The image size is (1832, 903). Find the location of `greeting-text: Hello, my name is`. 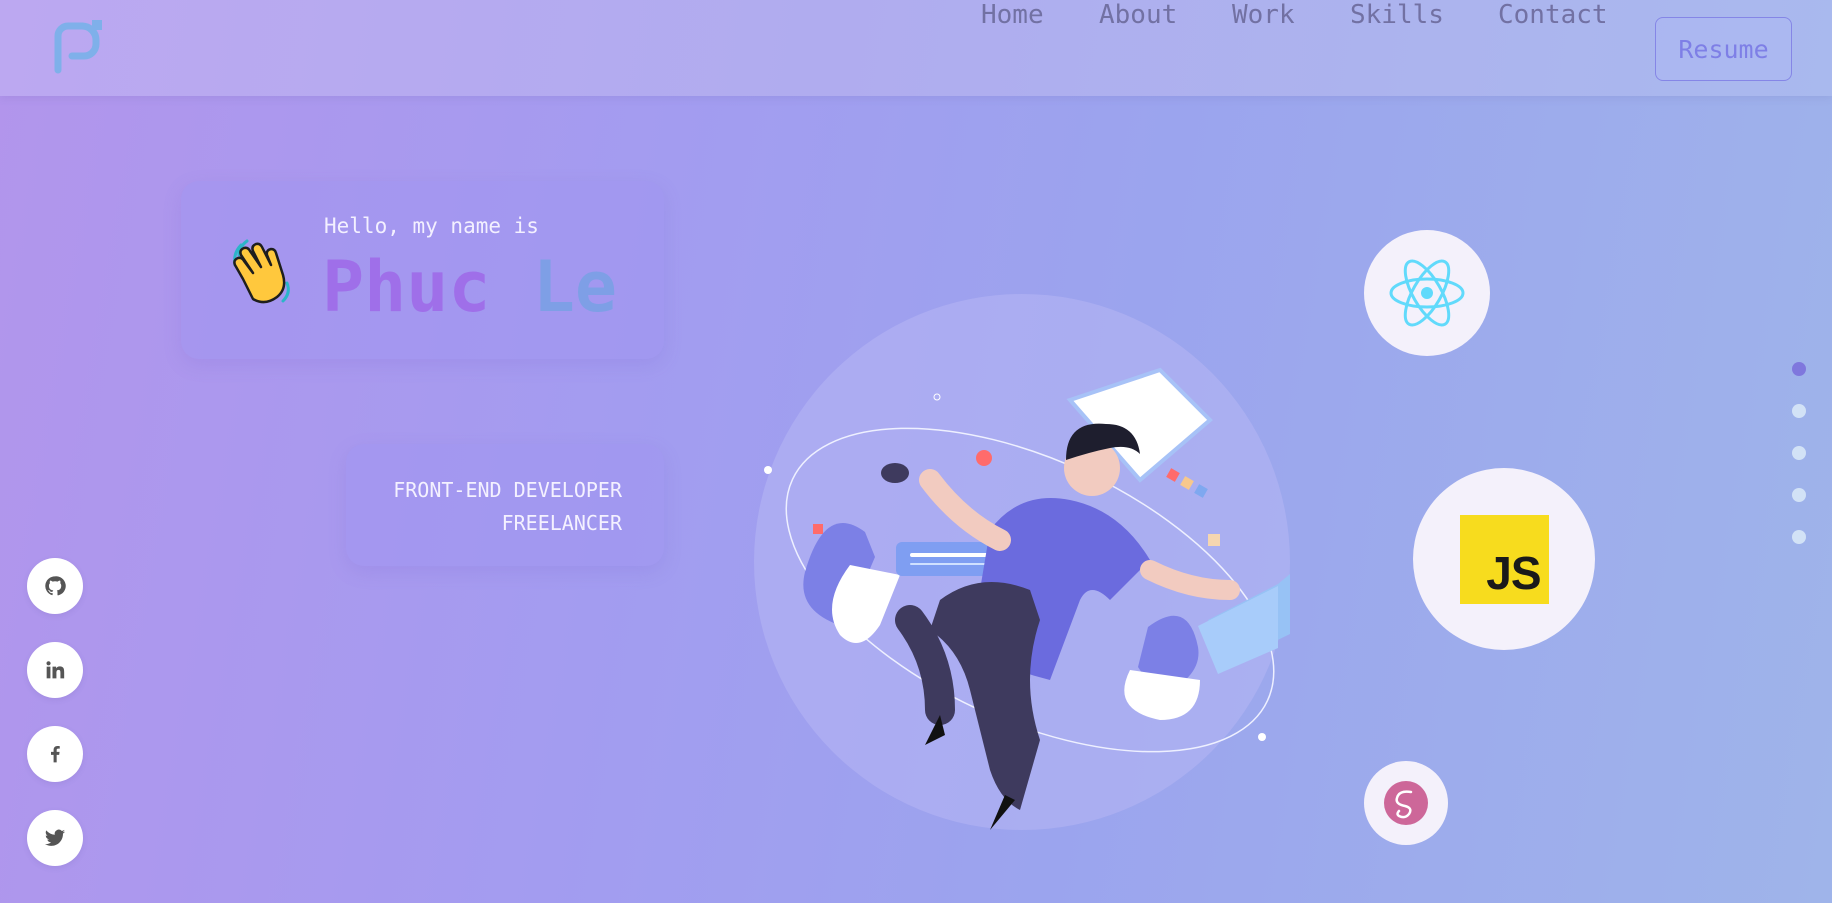

greeting-text: Hello, my name is is located at coordinates (431, 226).